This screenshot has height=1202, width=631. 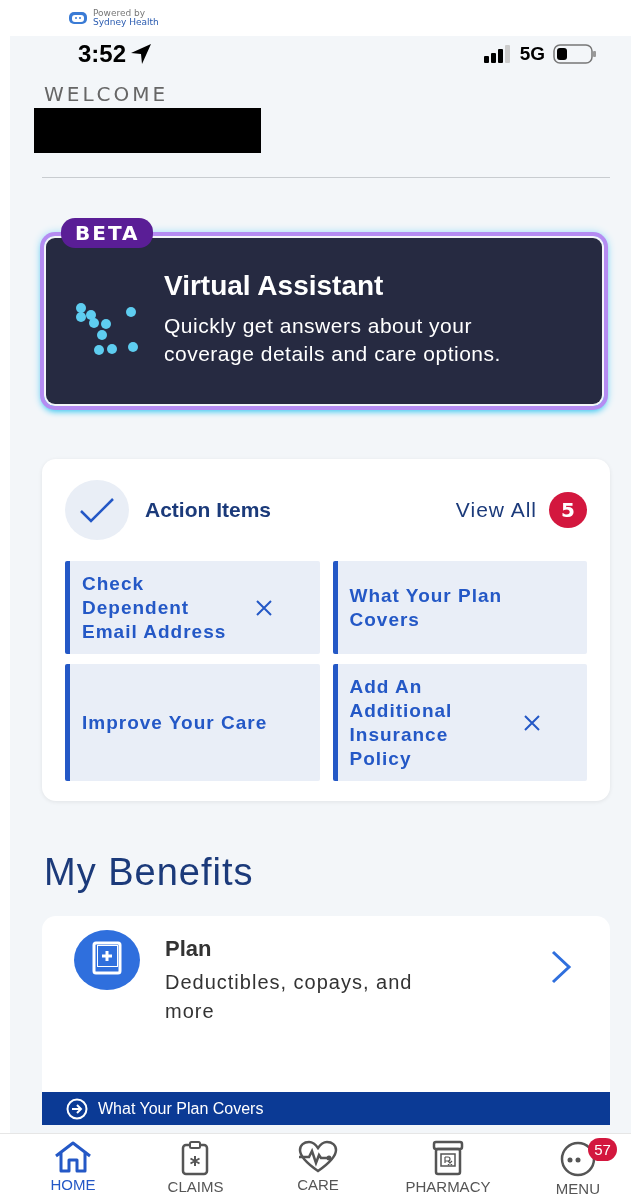 What do you see at coordinates (107, 233) in the screenshot?
I see `beta-badge: BETA` at bounding box center [107, 233].